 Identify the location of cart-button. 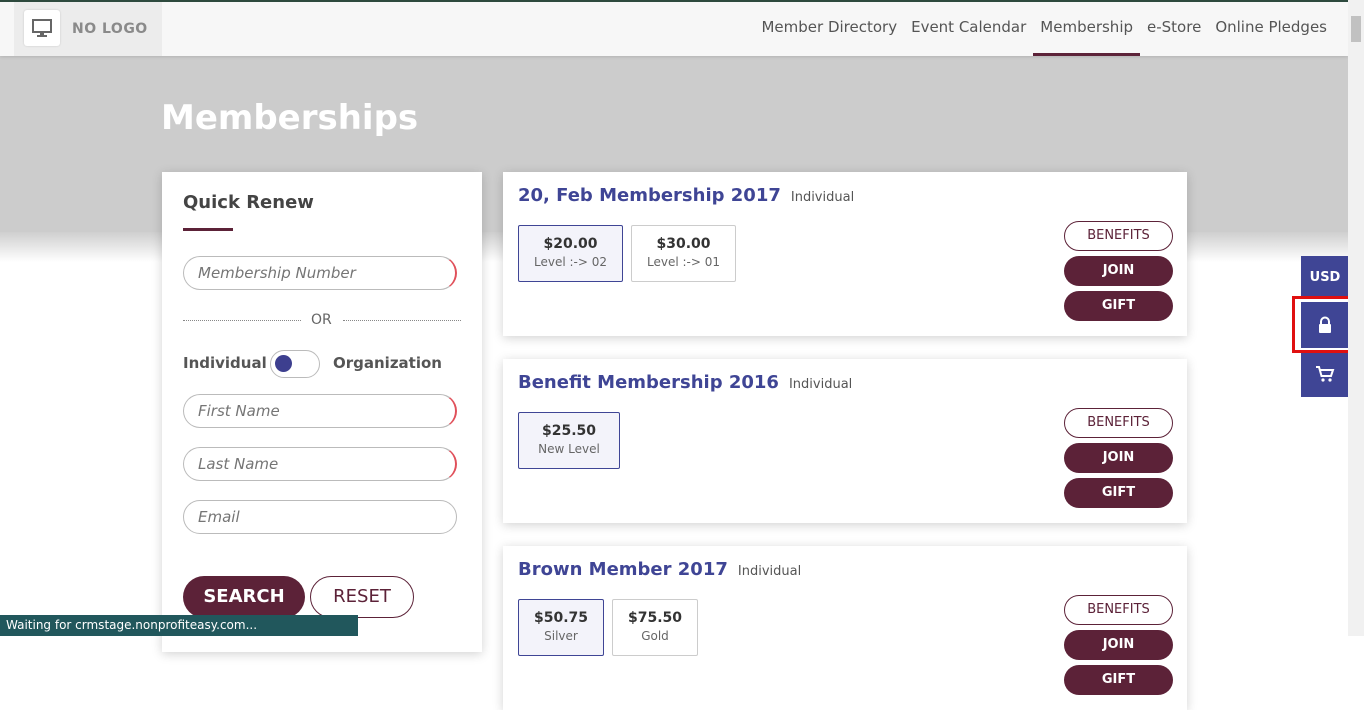
(1325, 374).